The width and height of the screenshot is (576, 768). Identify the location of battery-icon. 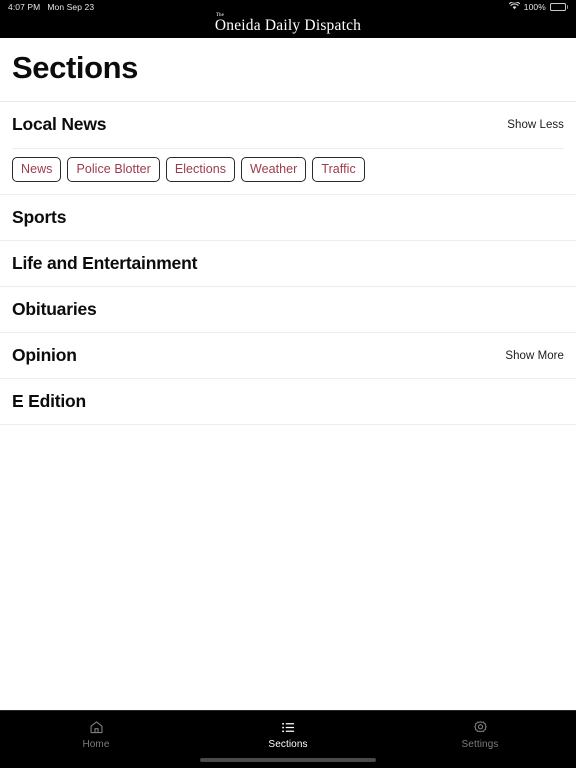
(558, 7).